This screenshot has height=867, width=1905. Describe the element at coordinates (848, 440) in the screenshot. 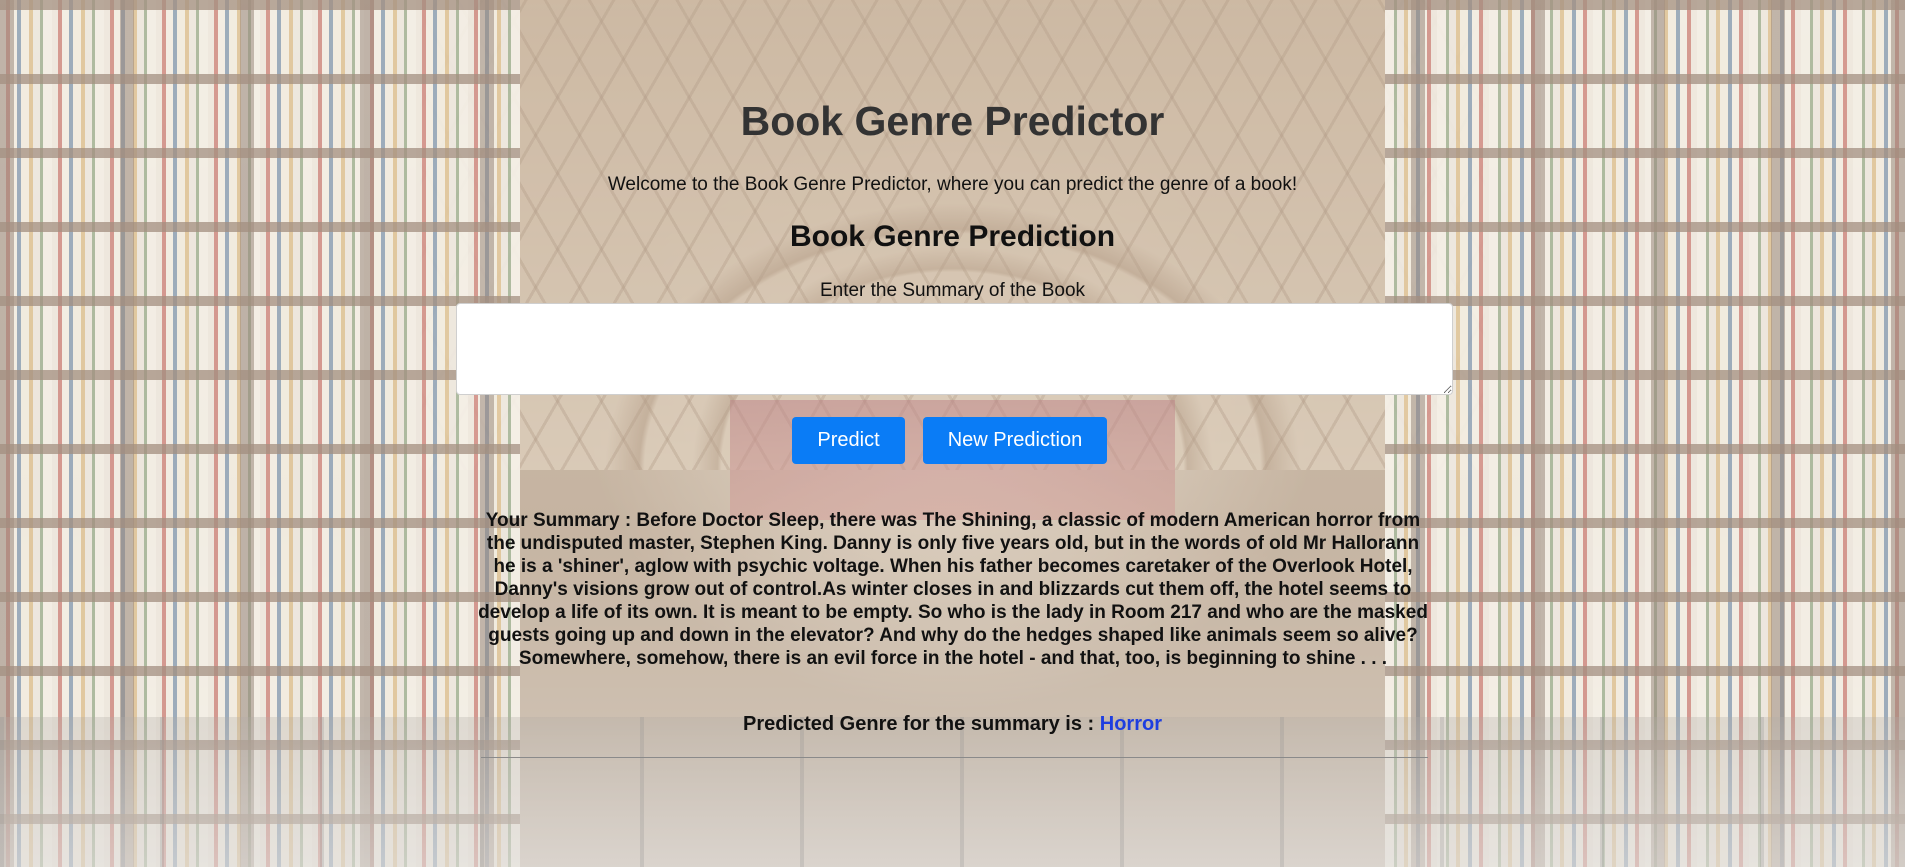

I see `predict-button: Predict` at that location.